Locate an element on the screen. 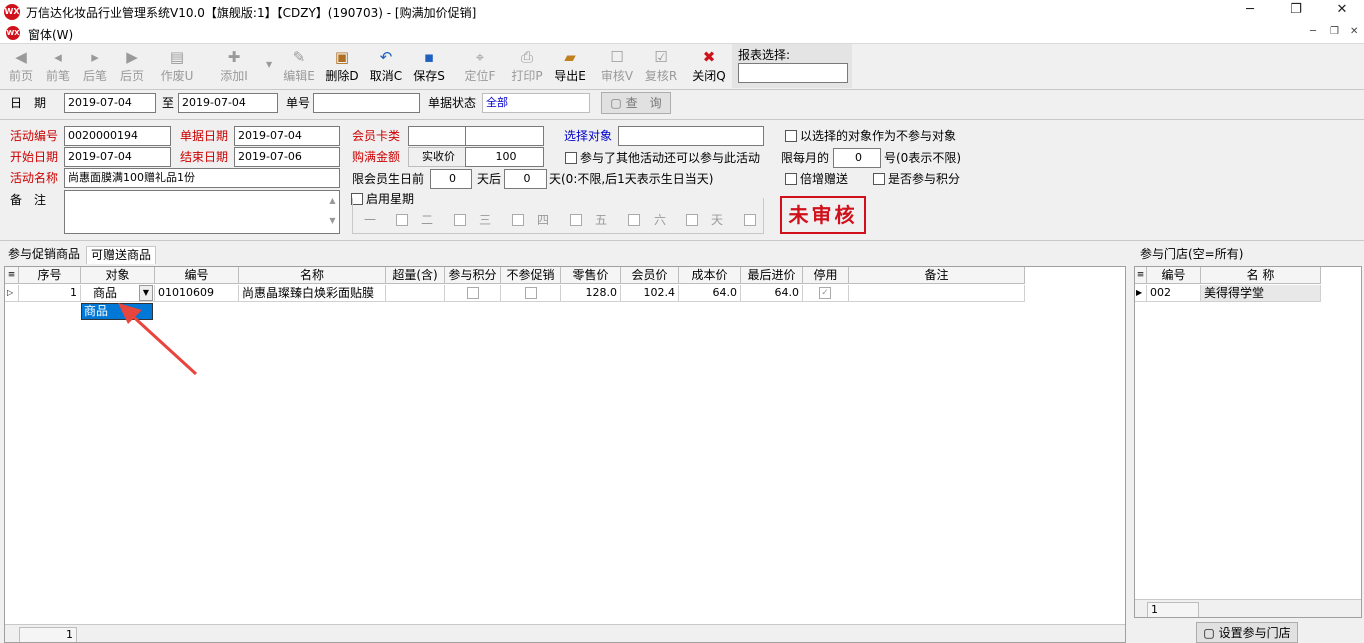 This screenshot has width=1364, height=643. first-page-button: ◀ 前页 is located at coordinates (21, 67).